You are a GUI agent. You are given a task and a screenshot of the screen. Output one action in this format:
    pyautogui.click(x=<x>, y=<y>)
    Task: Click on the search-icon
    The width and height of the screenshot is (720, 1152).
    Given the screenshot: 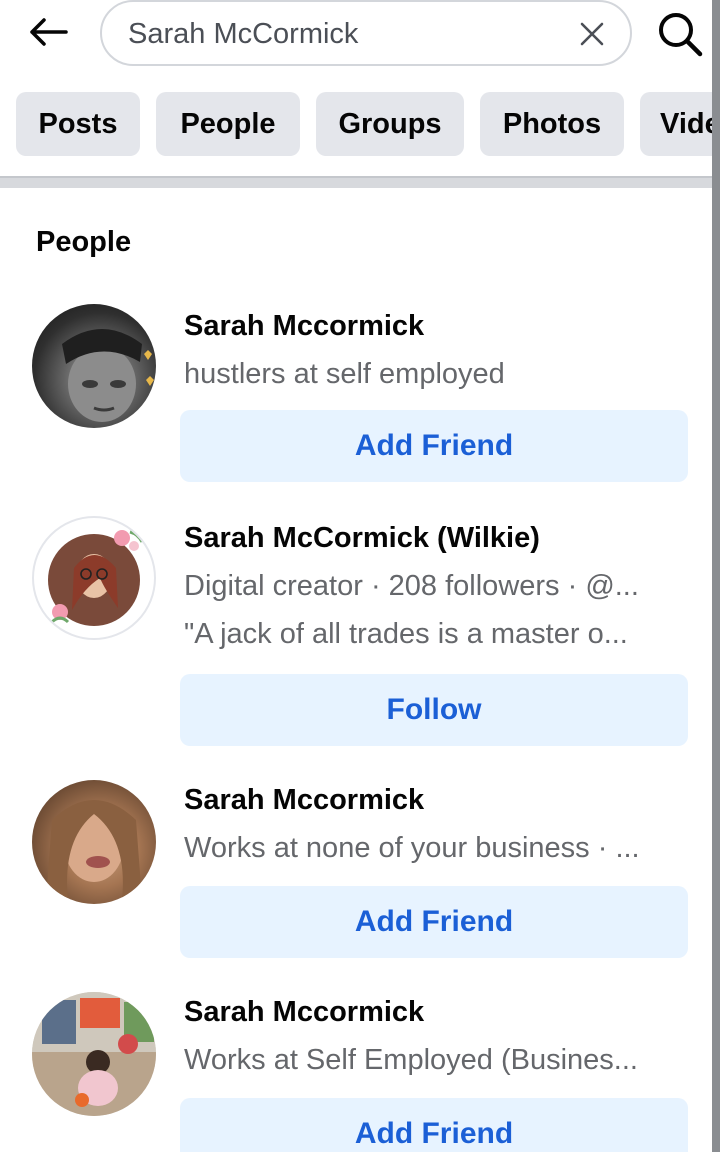 What is the action you would take?
    pyautogui.click(x=681, y=35)
    